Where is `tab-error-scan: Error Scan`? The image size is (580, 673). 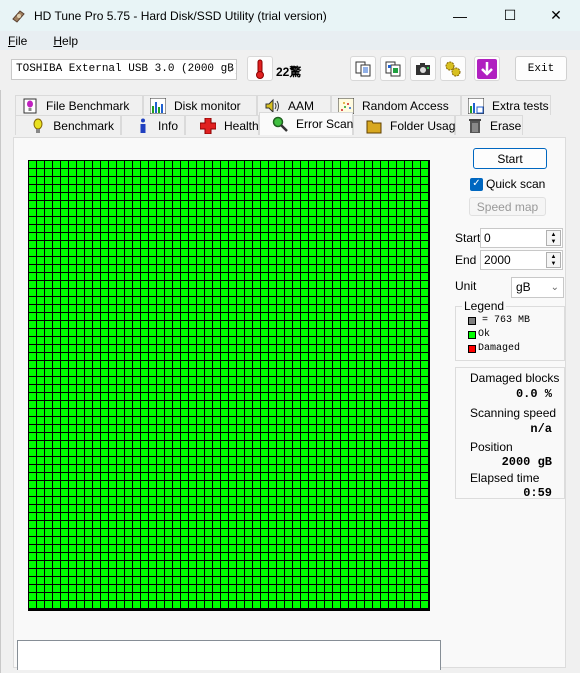 tab-error-scan: Error Scan is located at coordinates (306, 123).